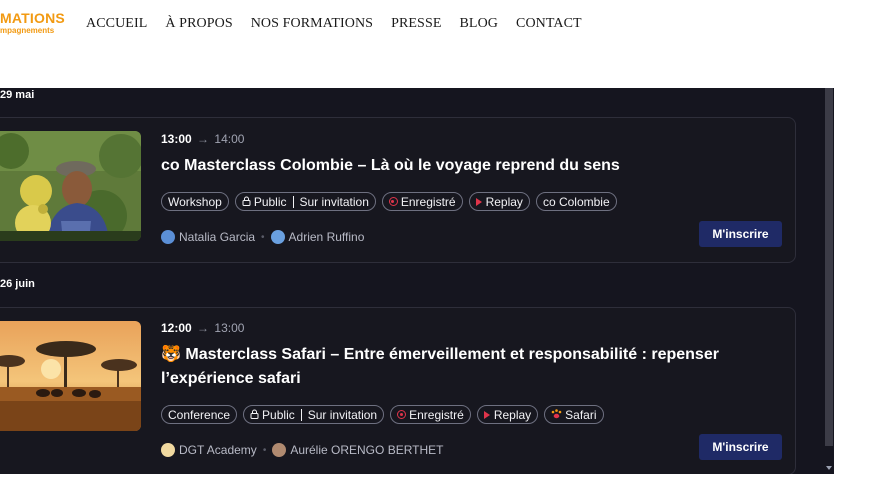 The image size is (880, 501). What do you see at coordinates (32, 18) in the screenshot?
I see `logo-main-text: MATIONS` at bounding box center [32, 18].